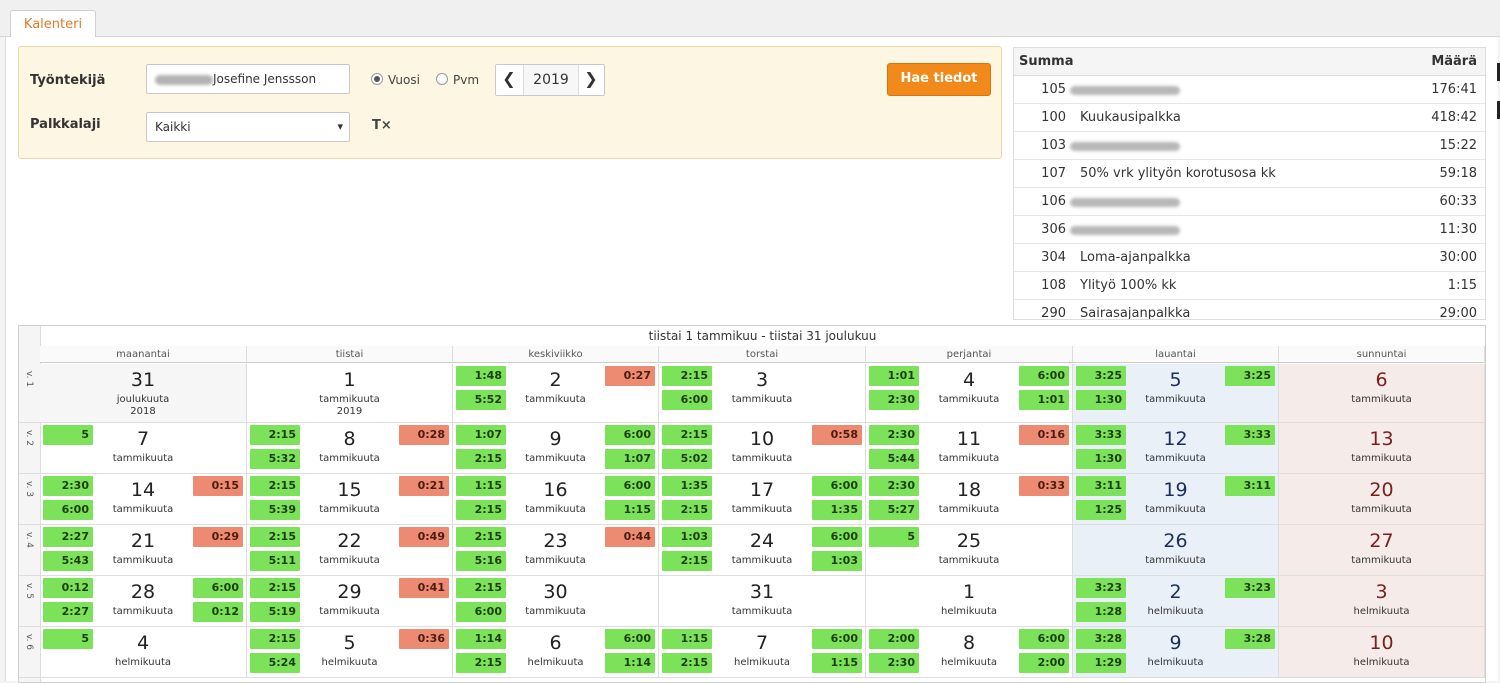 The image size is (1500, 683). I want to click on hours-badge: 5:44, so click(894, 459).